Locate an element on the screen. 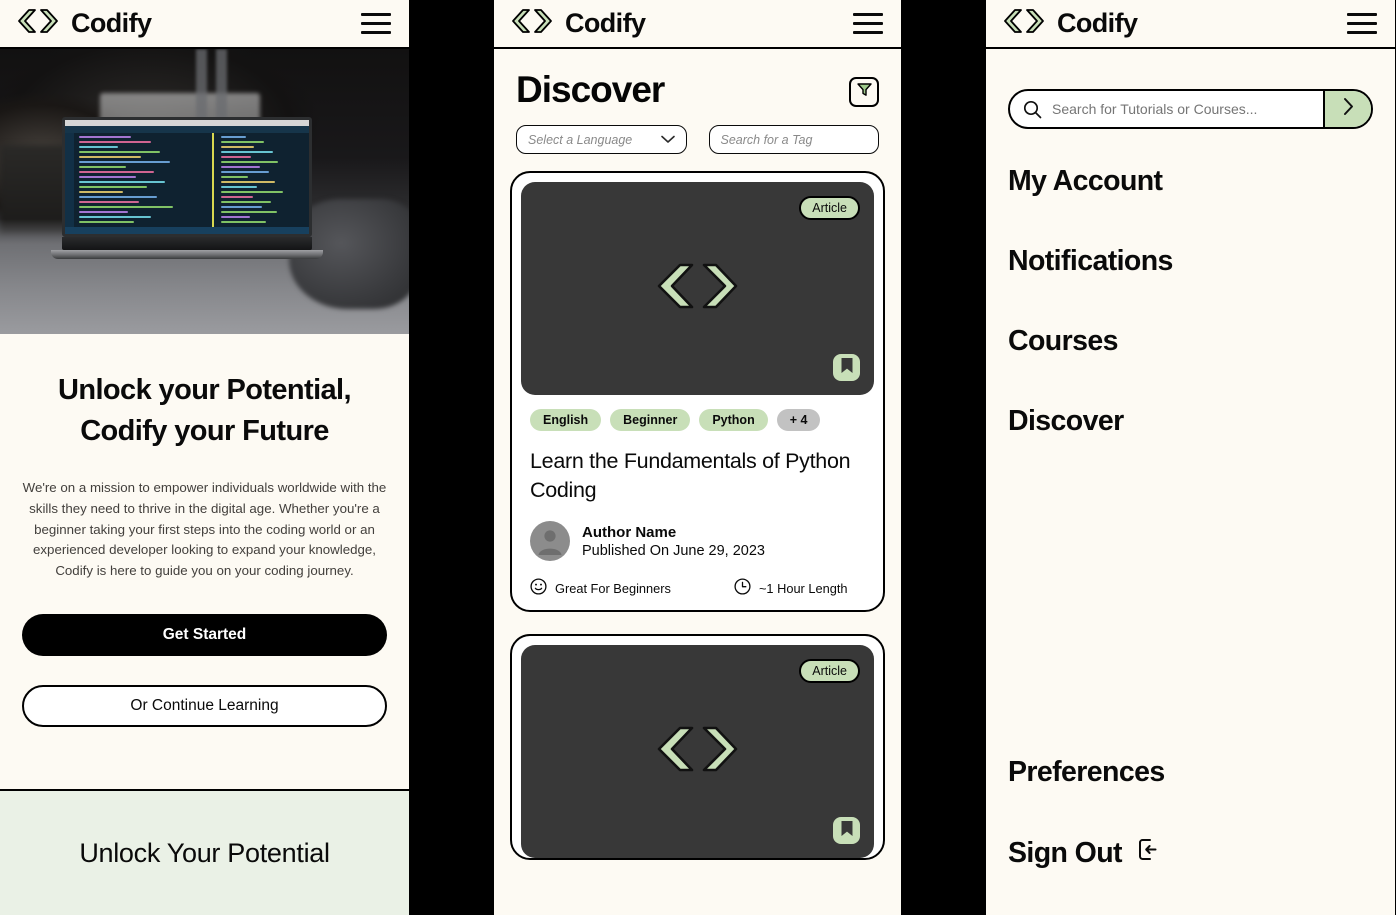 Image resolution: width=1396 pixels, height=915 pixels. language-select: Select a Language is located at coordinates (601, 139).